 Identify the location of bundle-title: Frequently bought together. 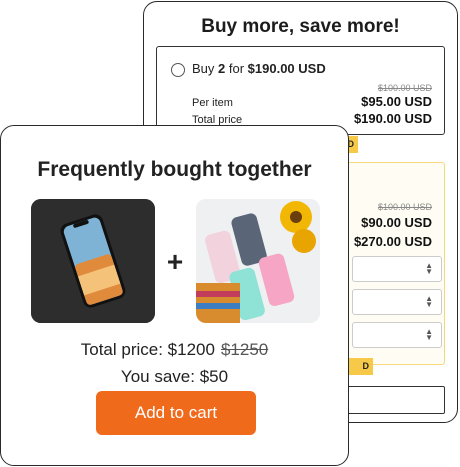
(174, 169).